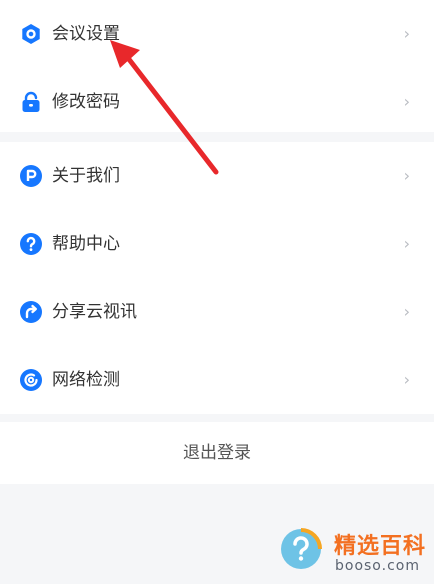 The height and width of the screenshot is (584, 434). Describe the element at coordinates (301, 548) in the screenshot. I see `watermark-logo-icon` at that location.